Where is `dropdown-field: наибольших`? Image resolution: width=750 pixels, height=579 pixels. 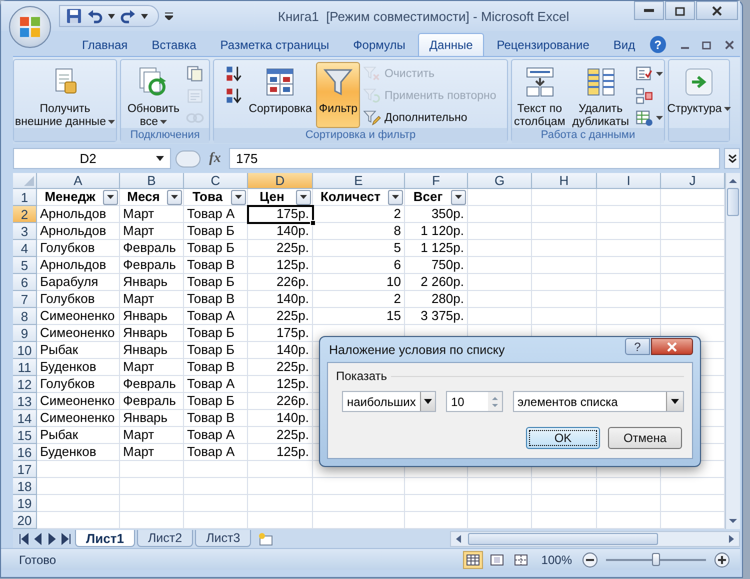 dropdown-field: наибольших is located at coordinates (389, 401).